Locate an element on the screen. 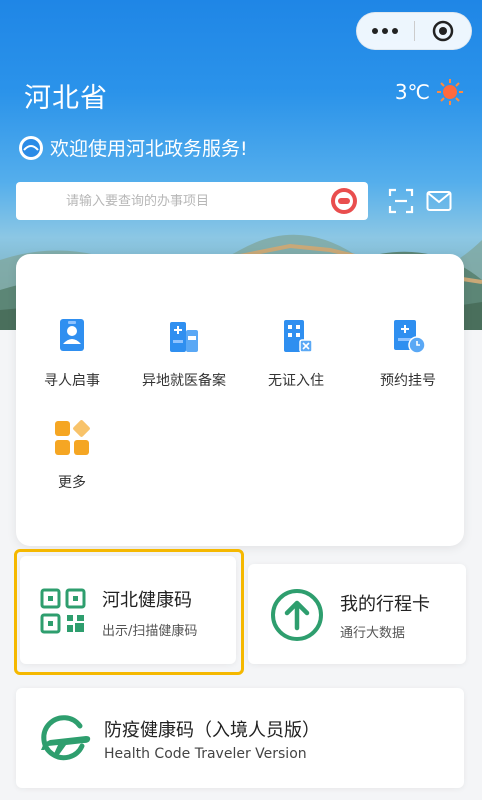 This screenshot has width=482, height=800. mini-program-capsule is located at coordinates (414, 31).